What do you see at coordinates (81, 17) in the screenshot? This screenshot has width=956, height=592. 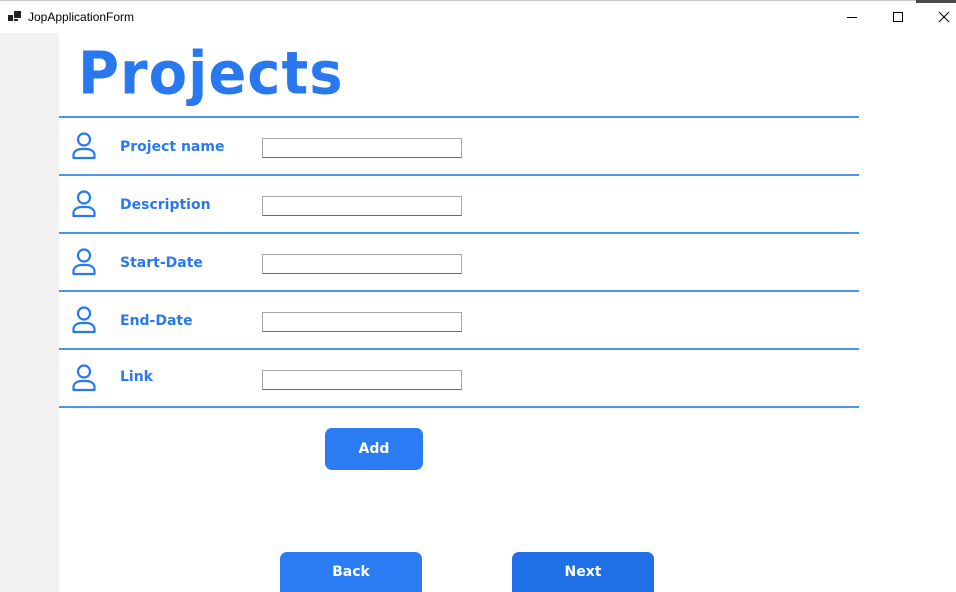 I see `window-title: JopApplicationForm` at bounding box center [81, 17].